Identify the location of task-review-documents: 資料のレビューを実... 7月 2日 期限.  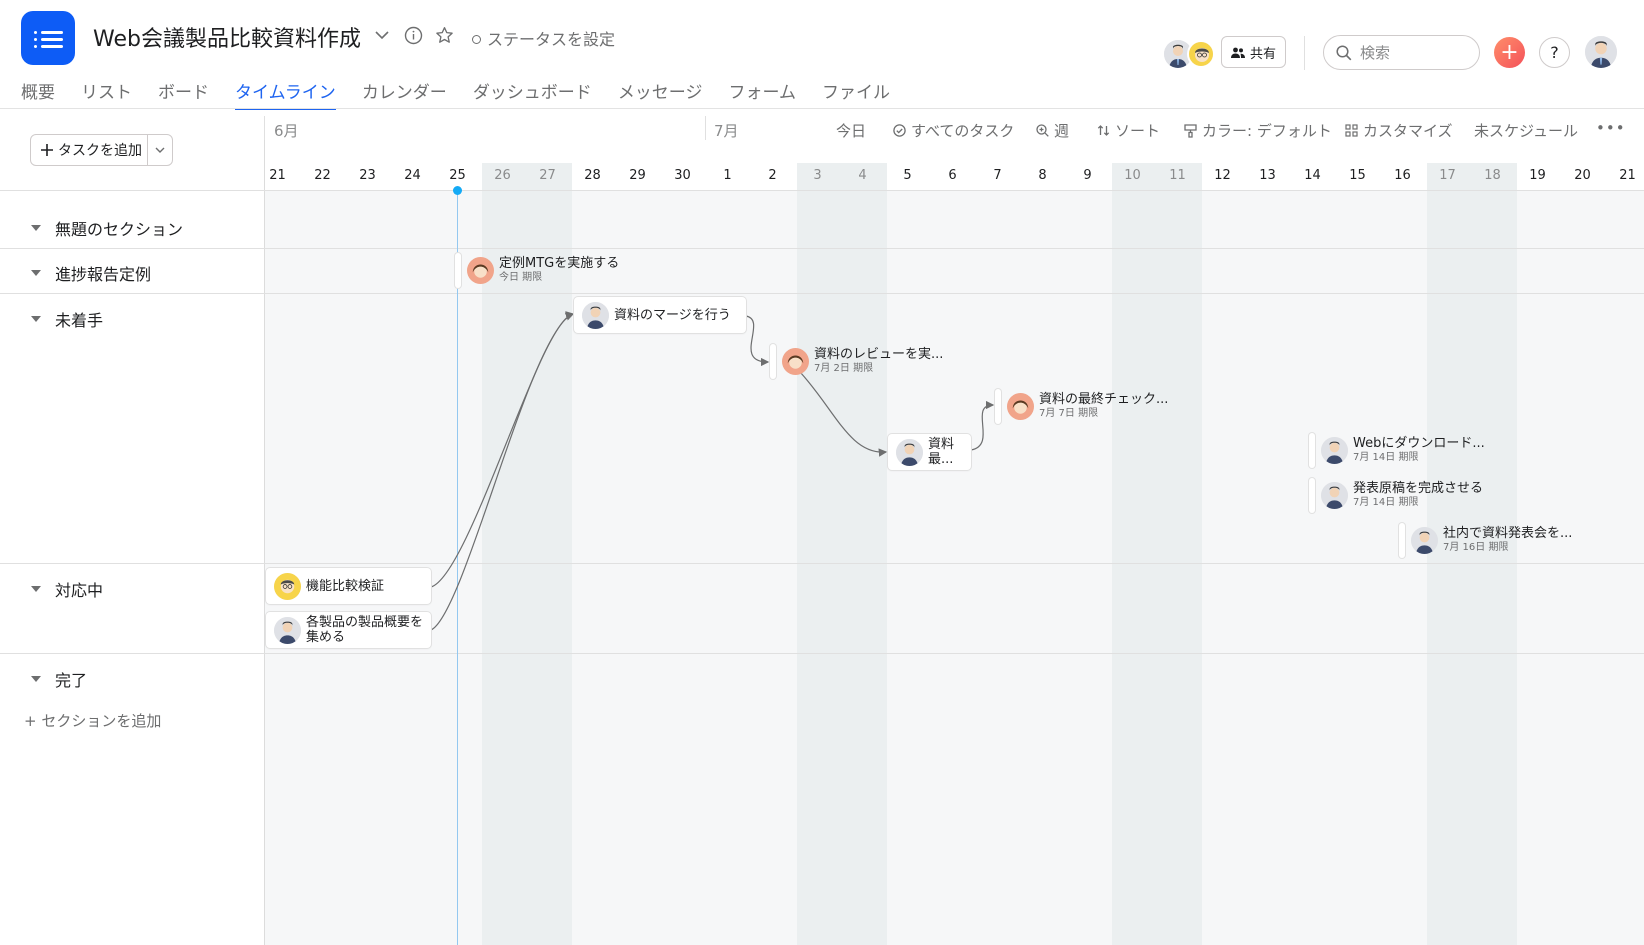
(862, 361).